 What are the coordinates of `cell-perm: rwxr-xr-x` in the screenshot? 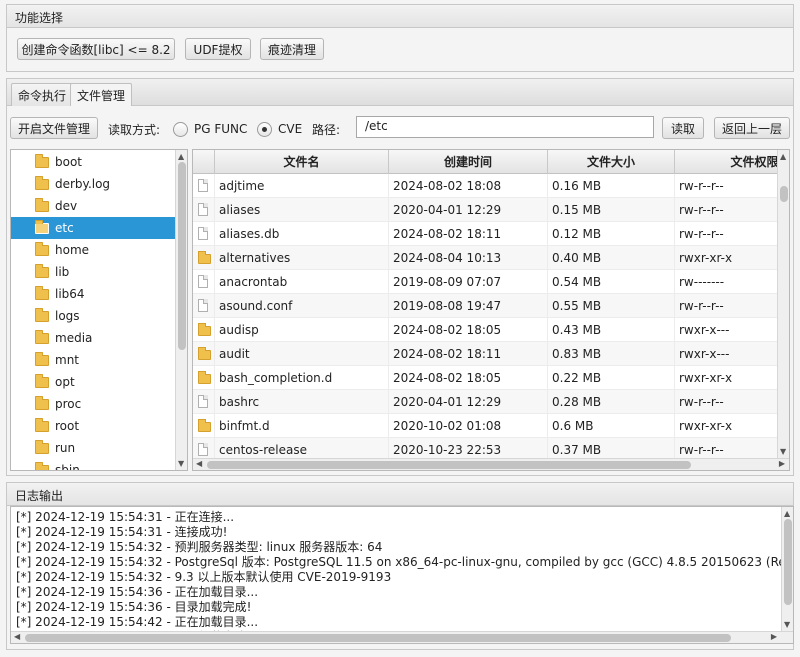 It's located at (727, 378).